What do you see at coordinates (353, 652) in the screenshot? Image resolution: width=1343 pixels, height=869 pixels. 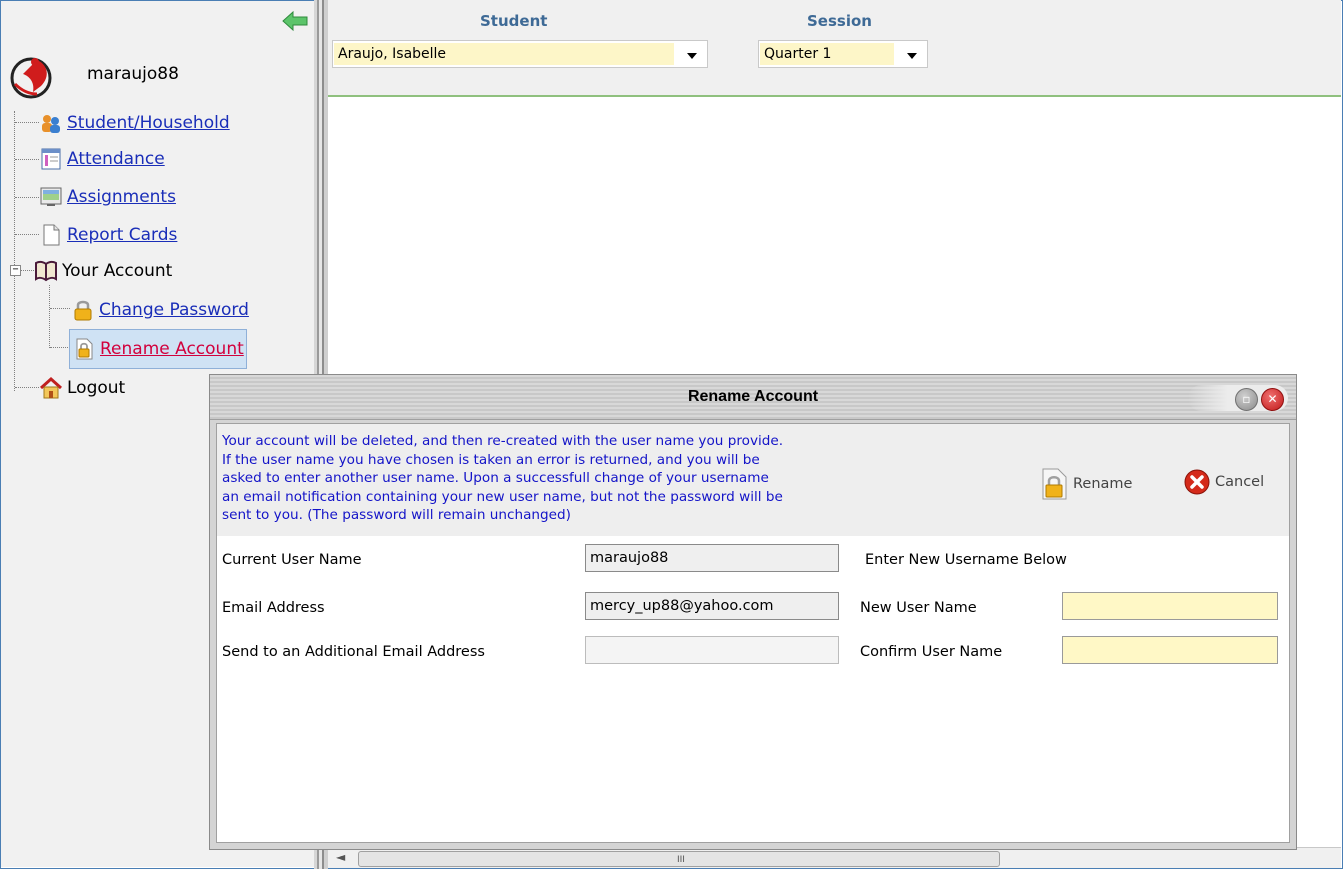 I see `additional-email-label: Send to an Additional Email Address` at bounding box center [353, 652].